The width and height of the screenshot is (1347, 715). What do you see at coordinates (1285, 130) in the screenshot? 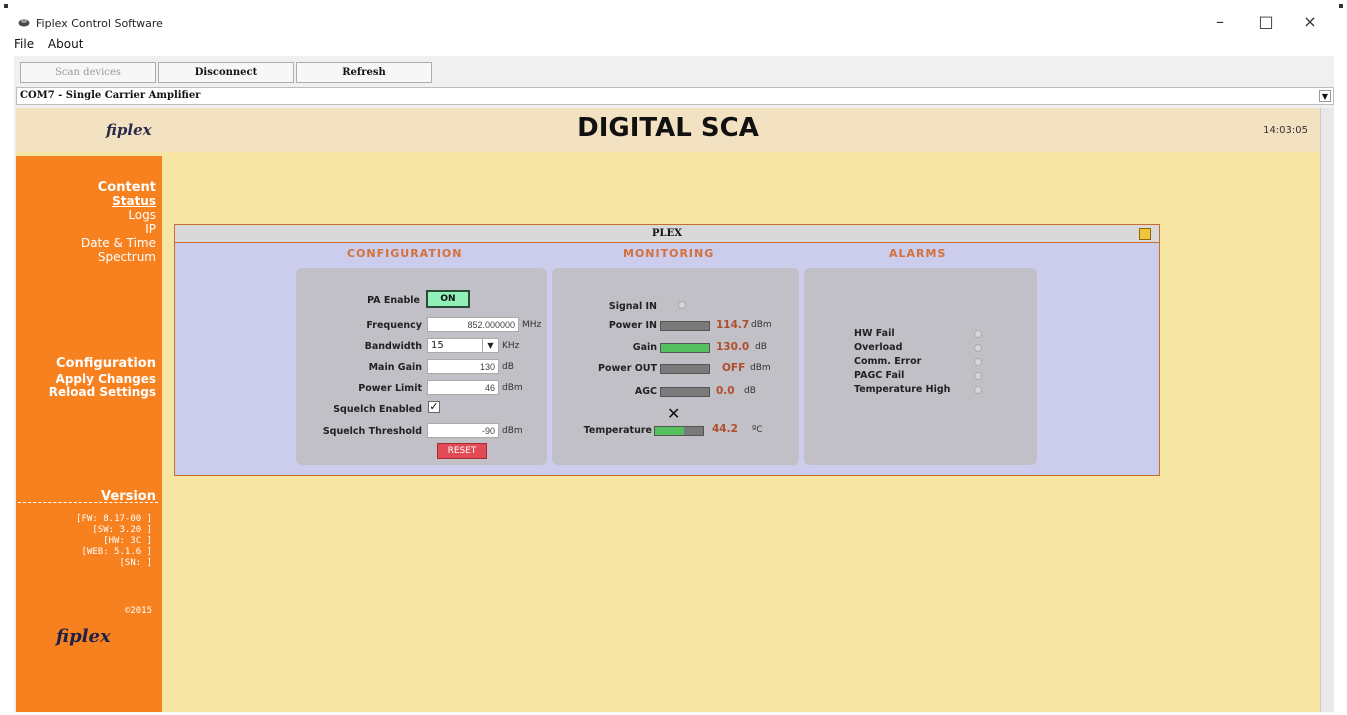
I see `clock: 14:03:05` at bounding box center [1285, 130].